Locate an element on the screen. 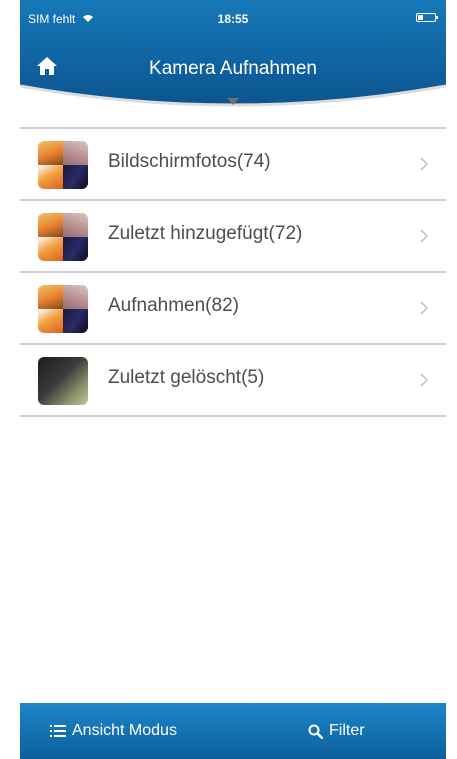 The image size is (457, 759). album-row-aufnahmen: Aufnahmen(82) is located at coordinates (233, 307).